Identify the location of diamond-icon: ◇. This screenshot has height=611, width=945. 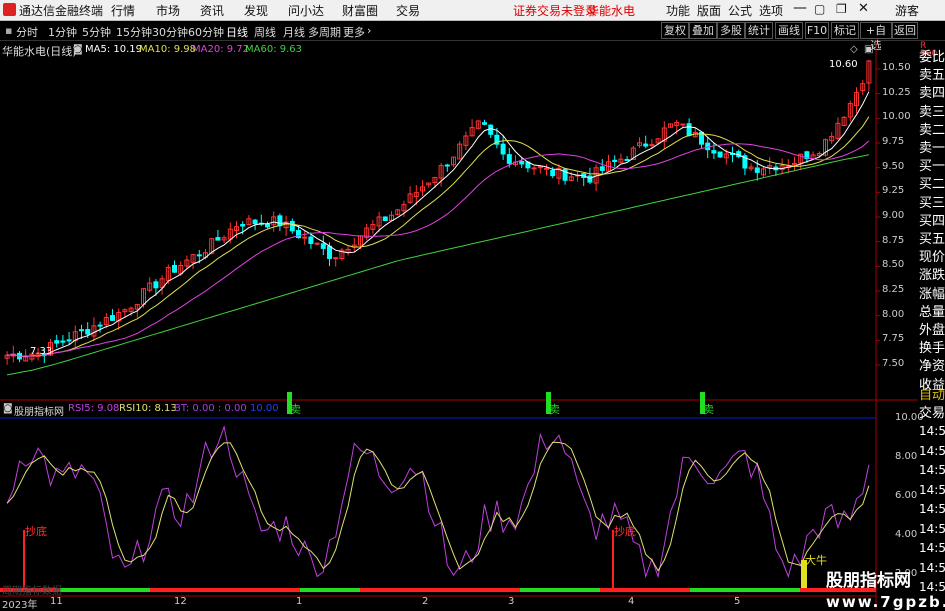
(854, 49).